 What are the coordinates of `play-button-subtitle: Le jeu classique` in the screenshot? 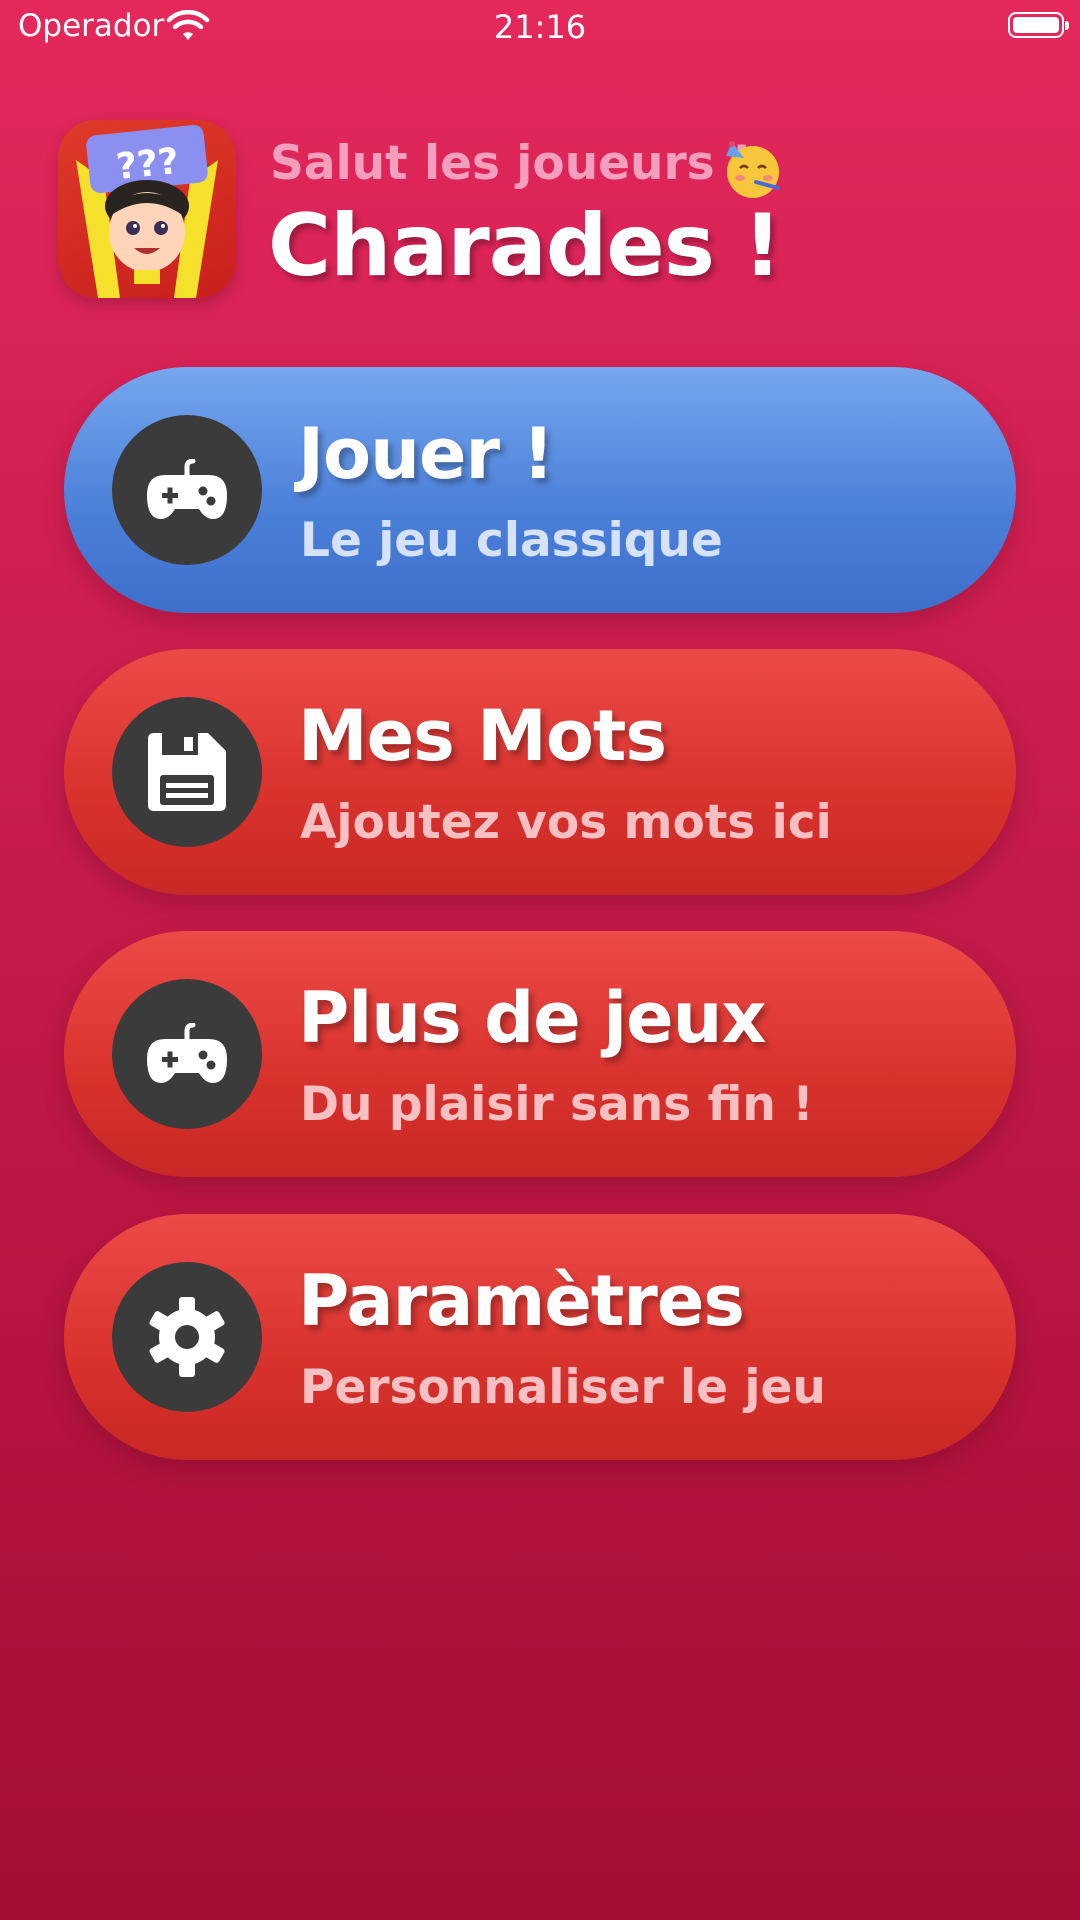 It's located at (511, 540).